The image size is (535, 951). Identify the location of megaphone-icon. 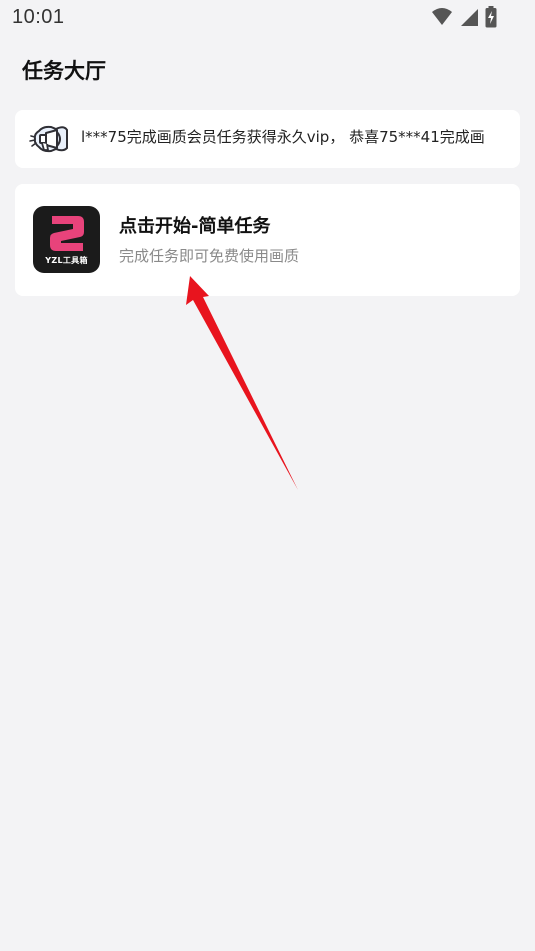
(51, 140).